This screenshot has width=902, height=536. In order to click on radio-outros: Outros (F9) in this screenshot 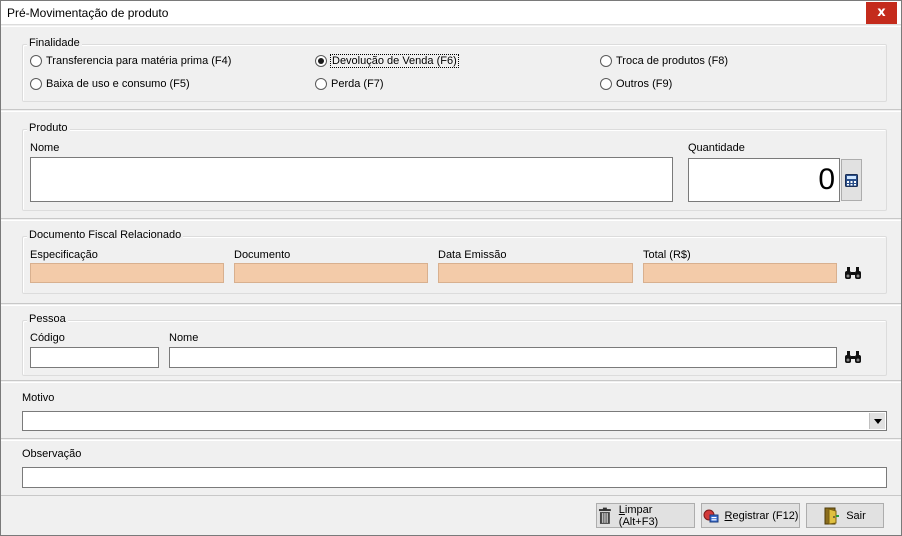, I will do `click(636, 84)`.